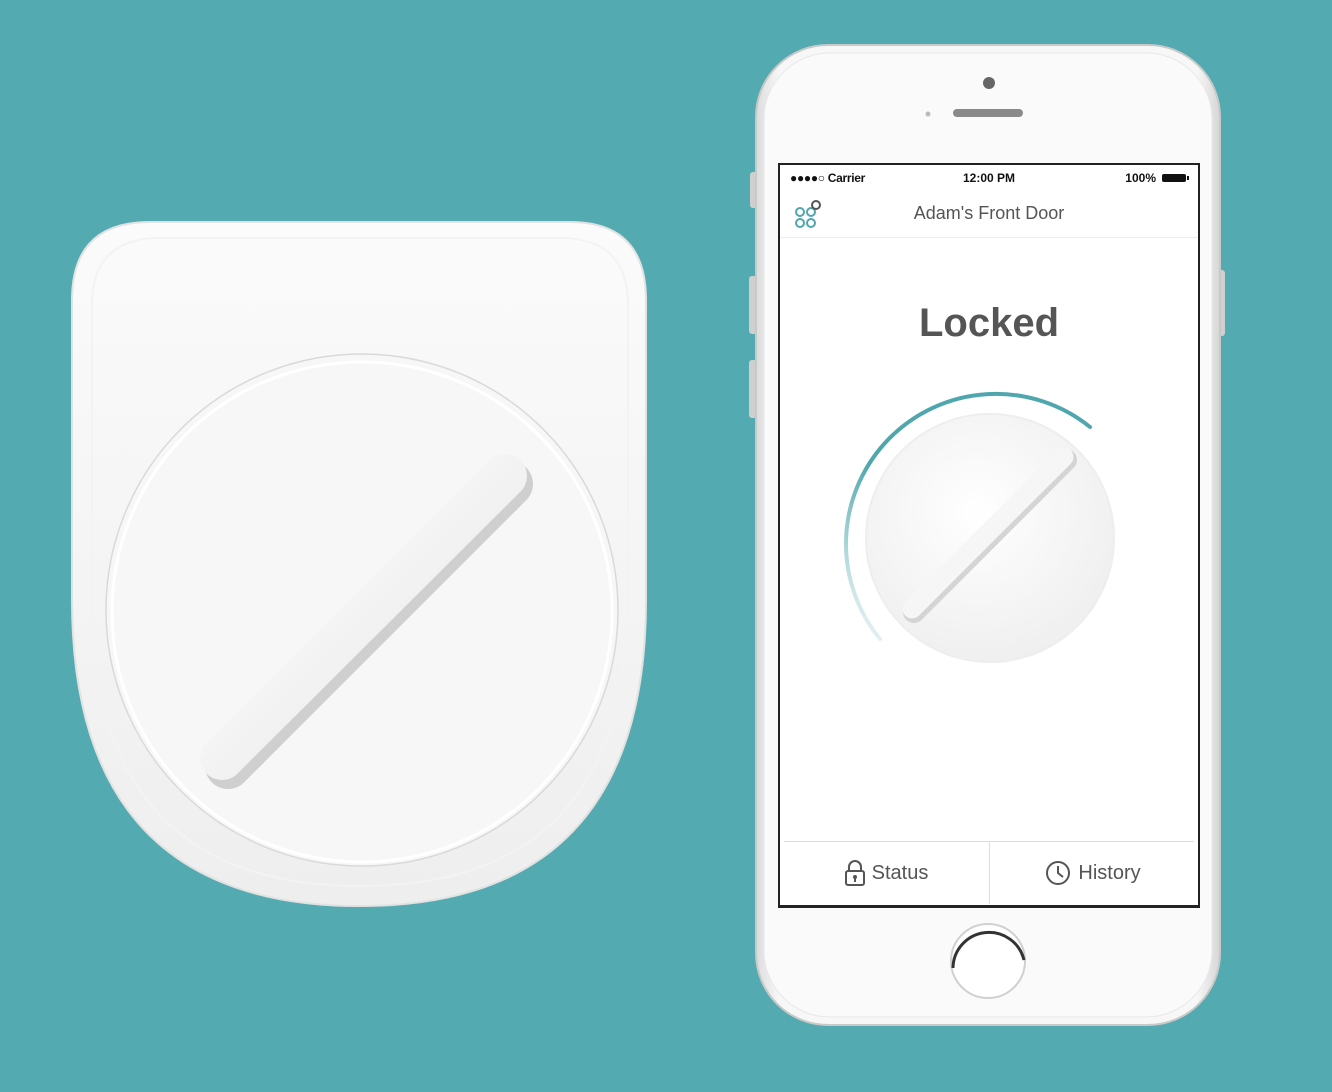  Describe the element at coordinates (1140, 178) in the screenshot. I see `battery-label: 100%` at that location.